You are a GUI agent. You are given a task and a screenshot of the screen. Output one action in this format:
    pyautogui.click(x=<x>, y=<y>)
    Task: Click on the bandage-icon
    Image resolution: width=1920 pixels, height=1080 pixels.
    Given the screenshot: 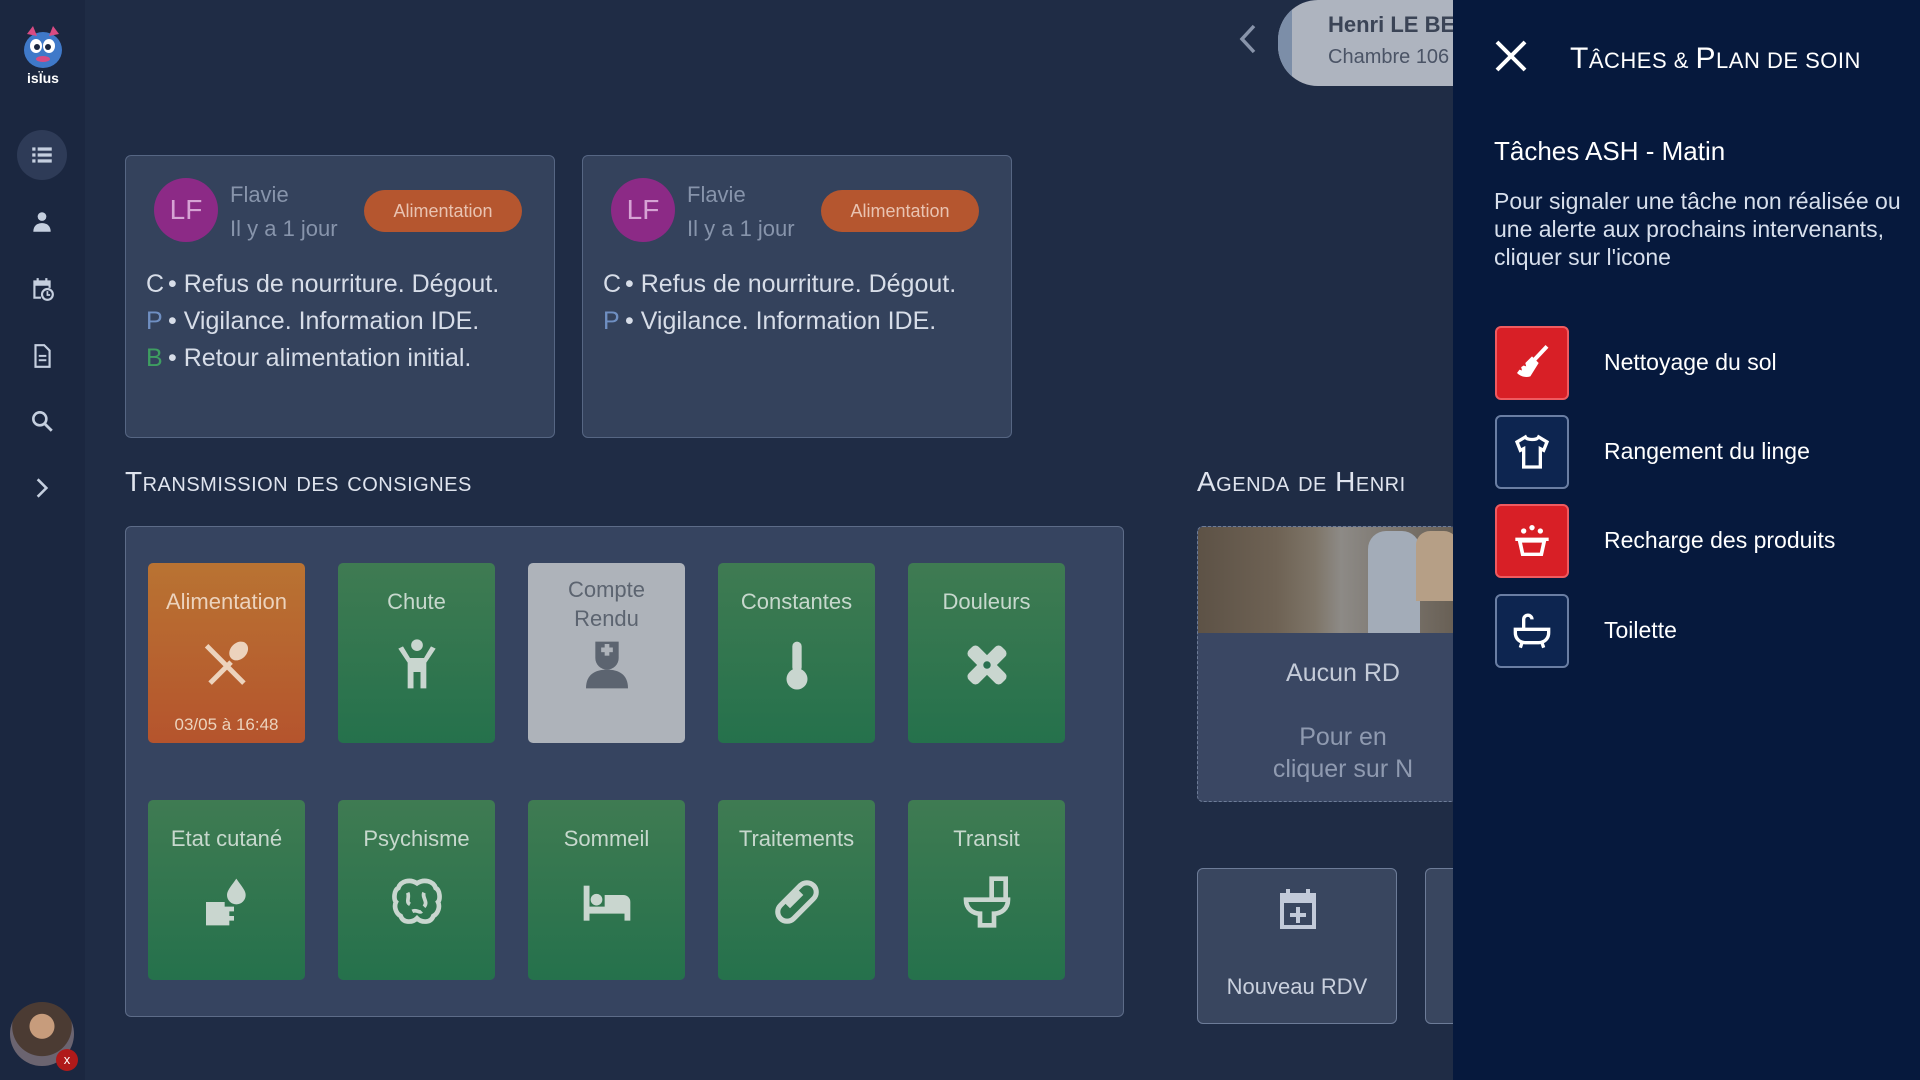 What is the action you would take?
    pyautogui.click(x=986, y=665)
    